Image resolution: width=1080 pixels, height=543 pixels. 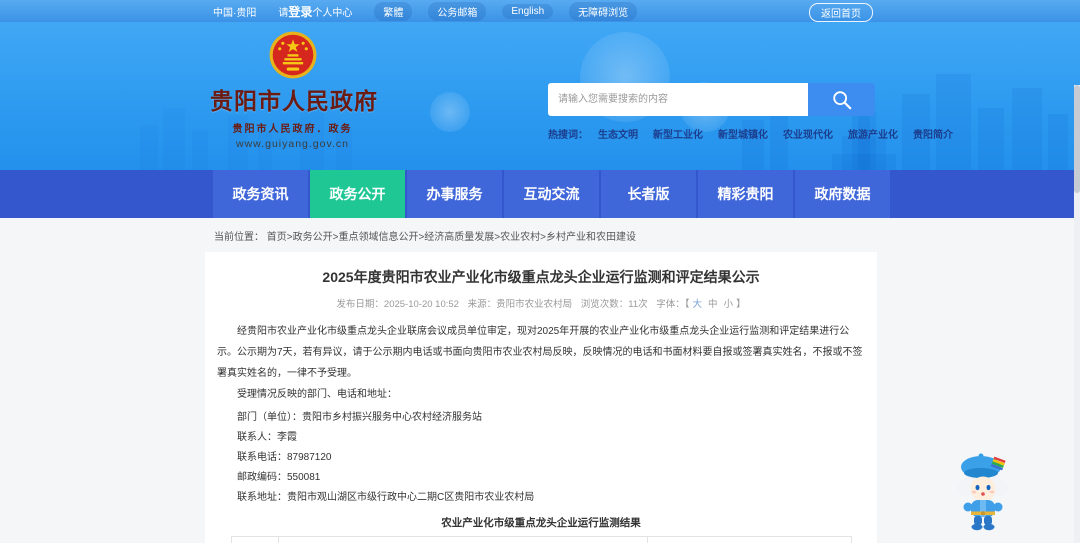 I want to click on hot-word-tourism: 旅游产业化, so click(x=873, y=133).